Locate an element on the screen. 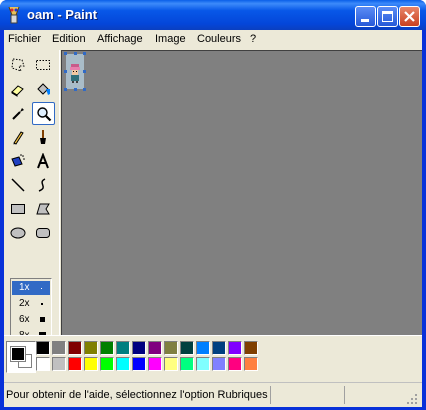 The image size is (426, 410). tool-pick-color is located at coordinates (18, 113).